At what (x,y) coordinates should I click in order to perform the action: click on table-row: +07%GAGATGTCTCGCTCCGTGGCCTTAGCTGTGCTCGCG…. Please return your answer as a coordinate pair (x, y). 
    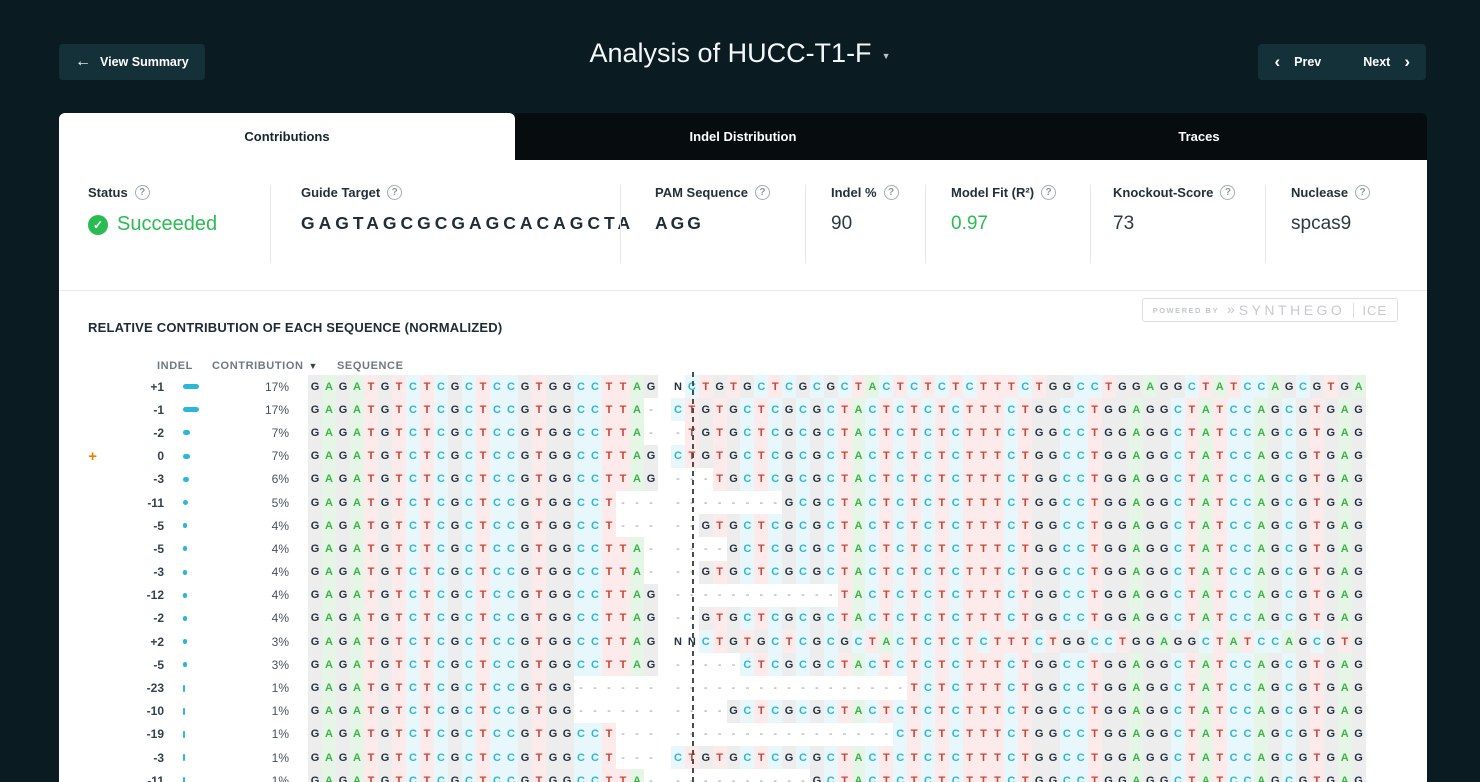
    Looking at the image, I should click on (743, 456).